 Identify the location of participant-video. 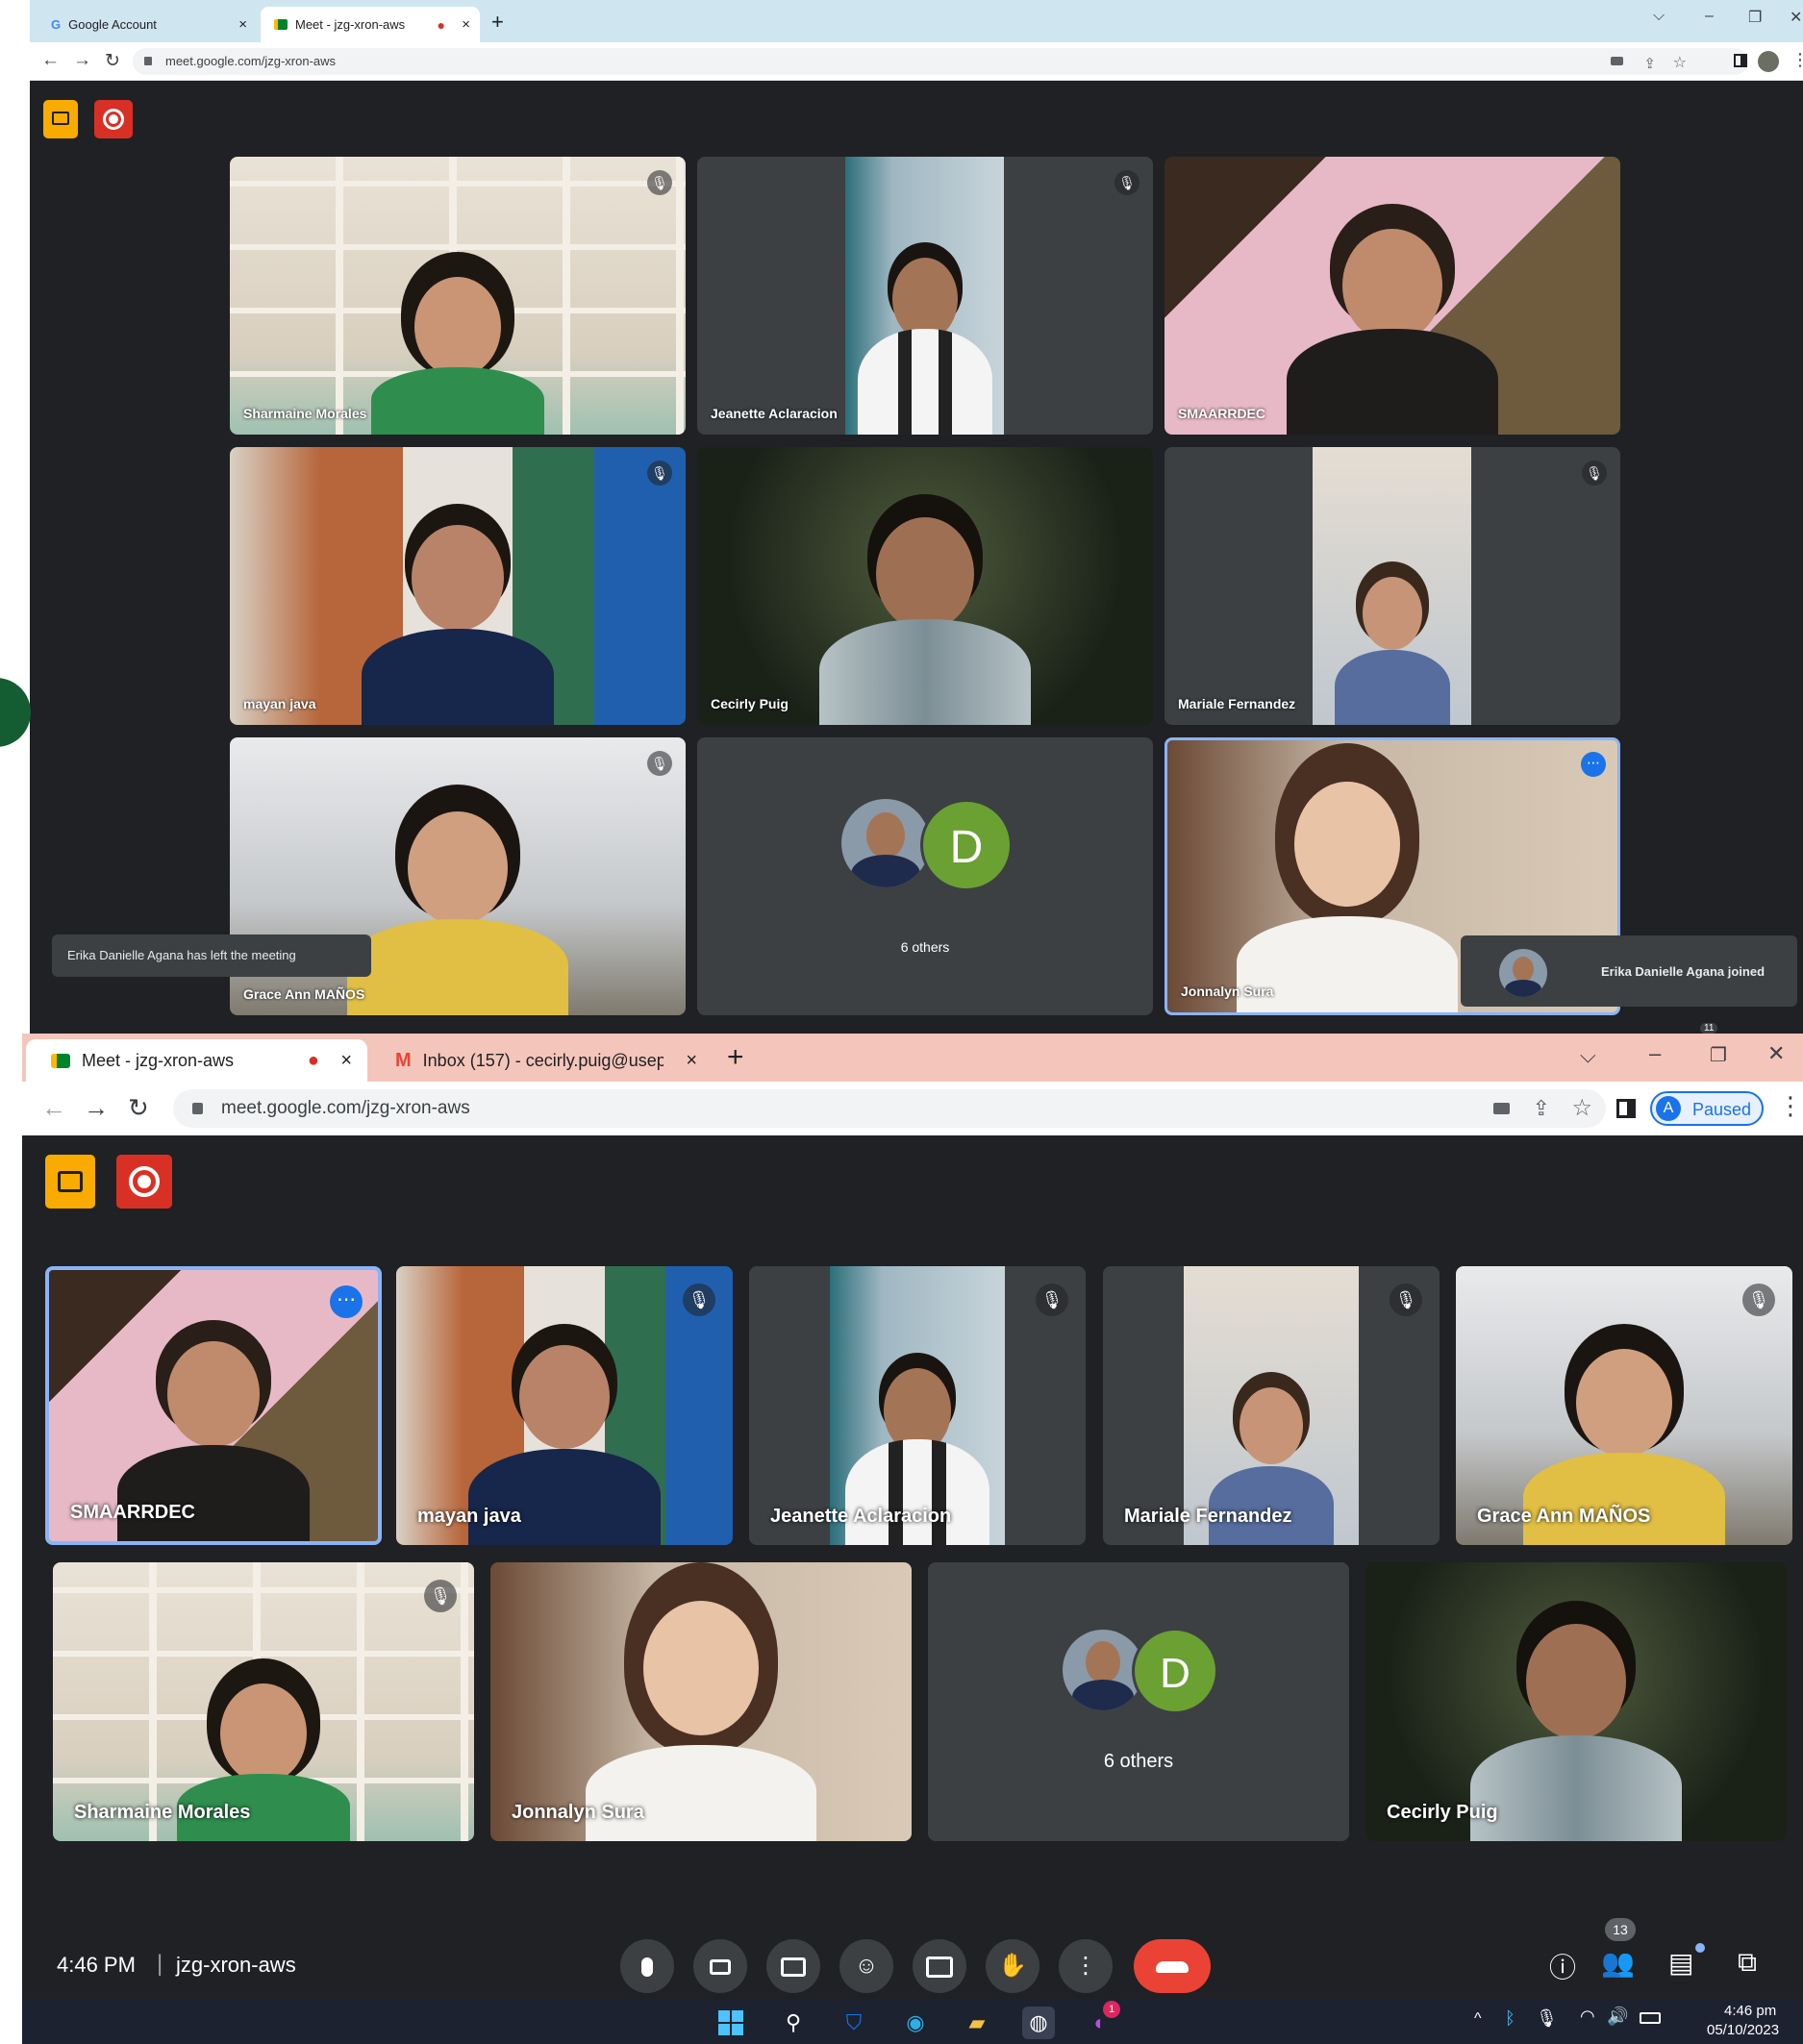
(457, 343).